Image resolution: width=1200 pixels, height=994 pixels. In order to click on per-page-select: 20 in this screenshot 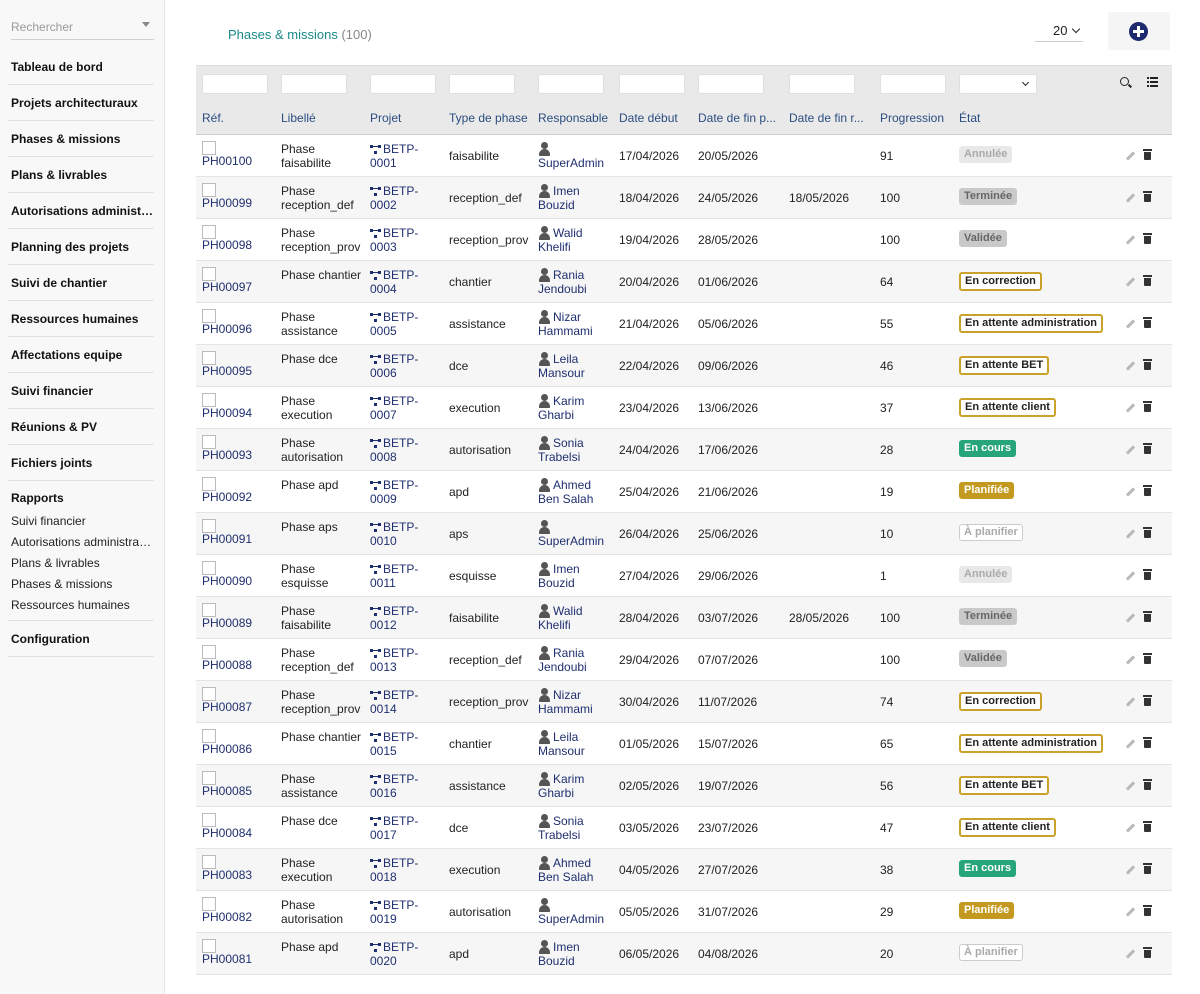, I will do `click(1059, 31)`.